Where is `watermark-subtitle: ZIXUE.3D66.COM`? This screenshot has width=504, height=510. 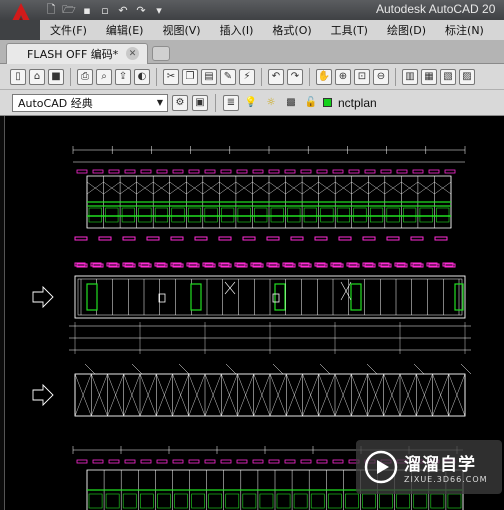 watermark-subtitle: ZIXUE.3D66.COM is located at coordinates (446, 479).